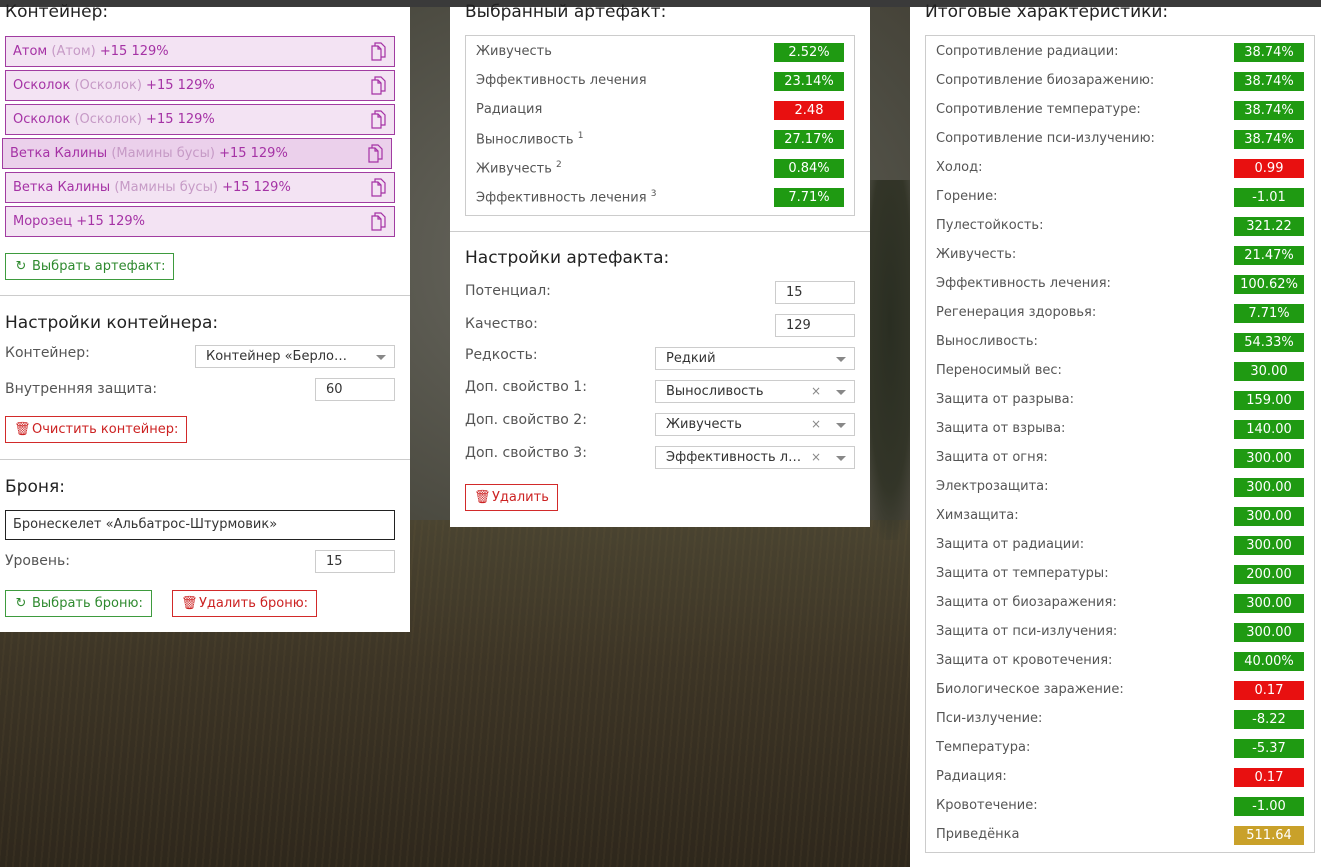  I want to click on stat-value-badge: 27.17%, so click(809, 139).